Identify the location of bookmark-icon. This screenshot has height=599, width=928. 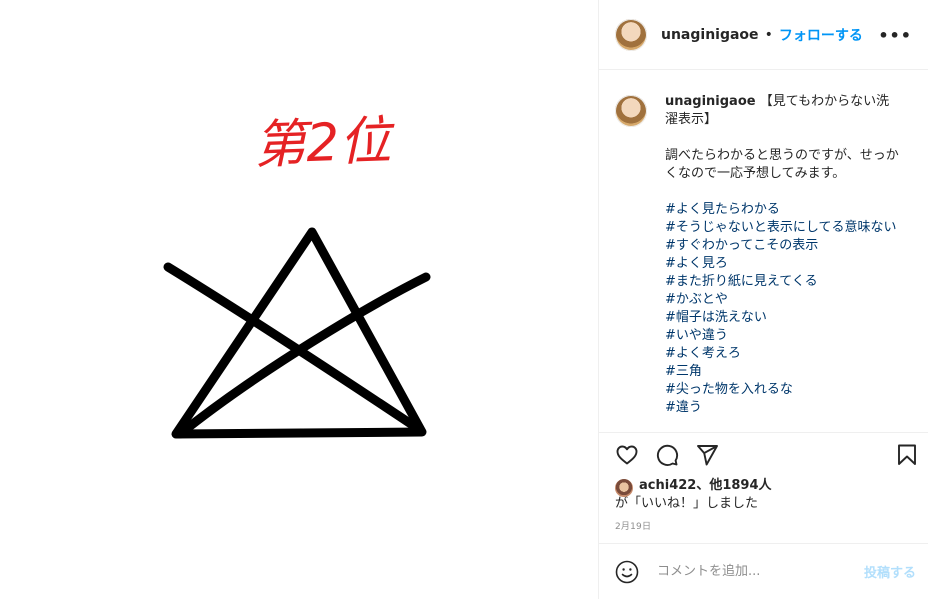
(907, 455).